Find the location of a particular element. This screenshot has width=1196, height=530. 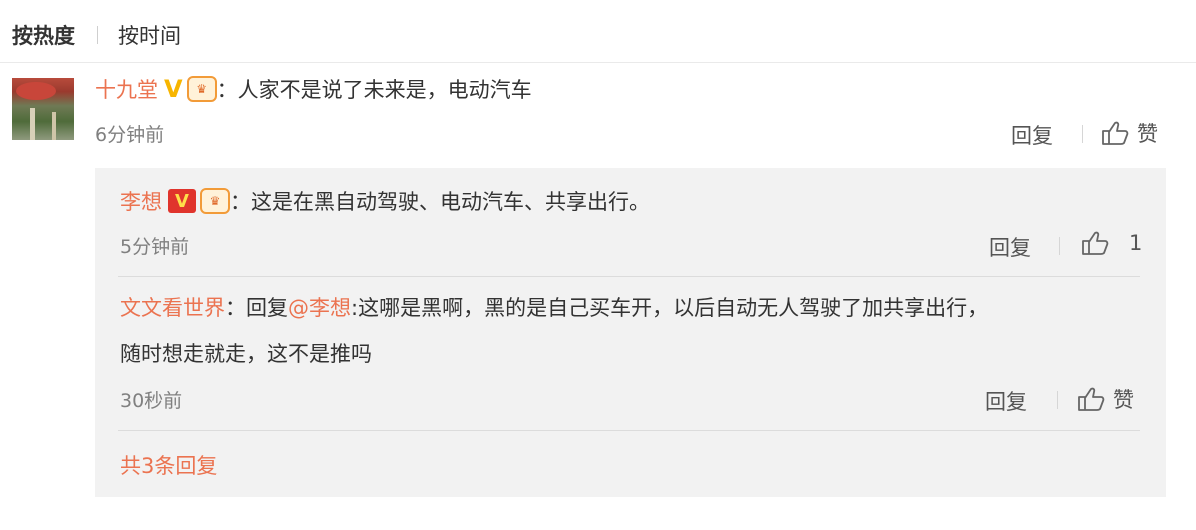

like-count: 1 is located at coordinates (1136, 243).